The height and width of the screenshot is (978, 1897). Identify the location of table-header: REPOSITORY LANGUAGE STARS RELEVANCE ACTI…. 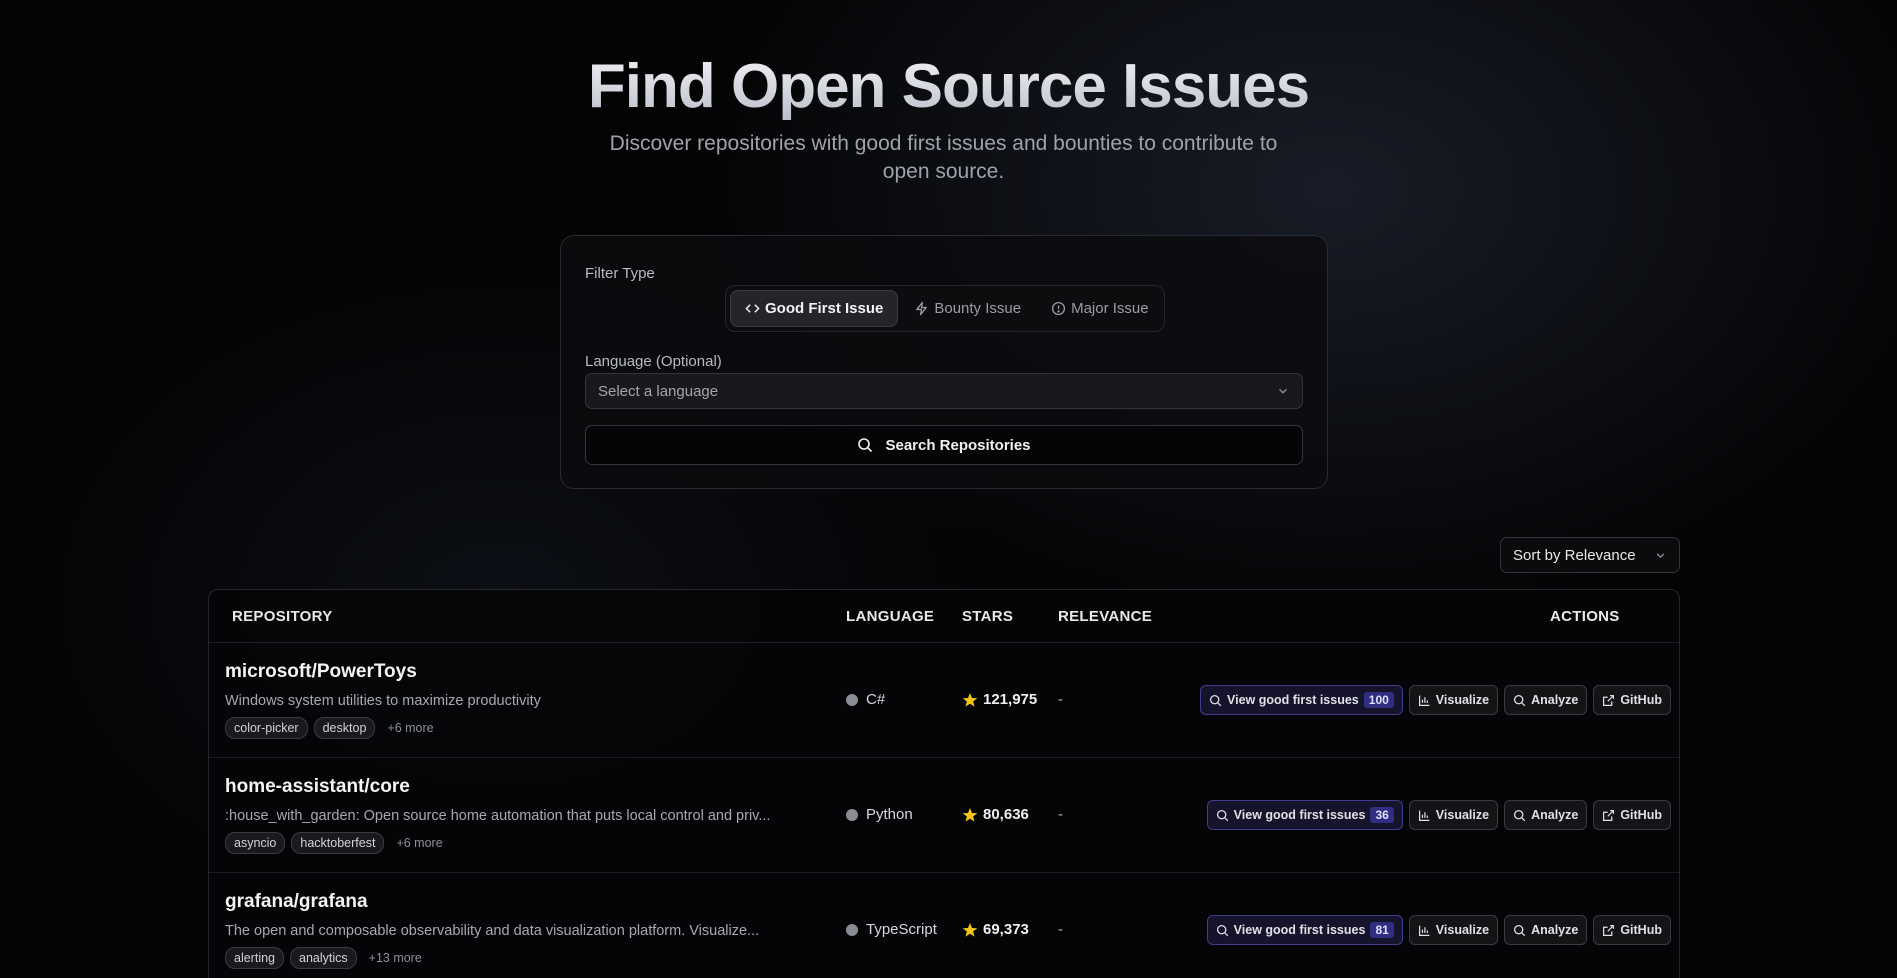
(944, 616).